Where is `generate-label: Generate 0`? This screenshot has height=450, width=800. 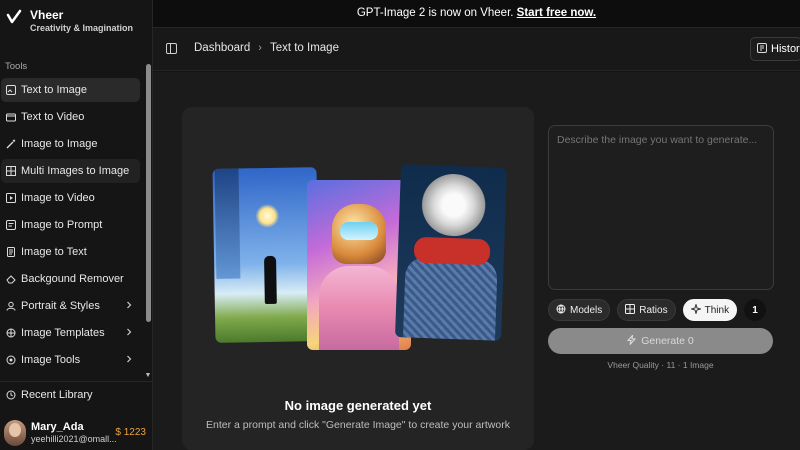
generate-label: Generate 0 is located at coordinates (667, 341).